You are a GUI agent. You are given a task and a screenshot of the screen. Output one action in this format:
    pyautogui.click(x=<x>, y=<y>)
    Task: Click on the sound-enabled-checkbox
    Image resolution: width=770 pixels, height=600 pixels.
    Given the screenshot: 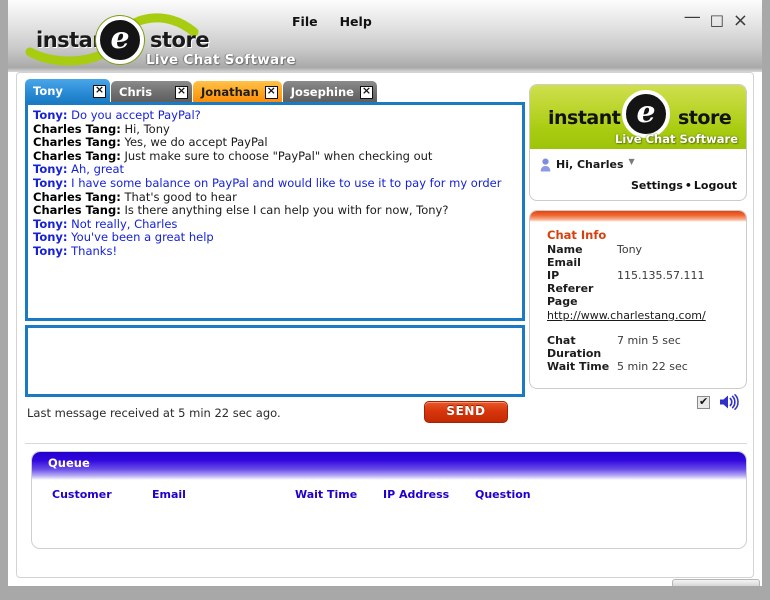 What is the action you would take?
    pyautogui.click(x=703, y=402)
    